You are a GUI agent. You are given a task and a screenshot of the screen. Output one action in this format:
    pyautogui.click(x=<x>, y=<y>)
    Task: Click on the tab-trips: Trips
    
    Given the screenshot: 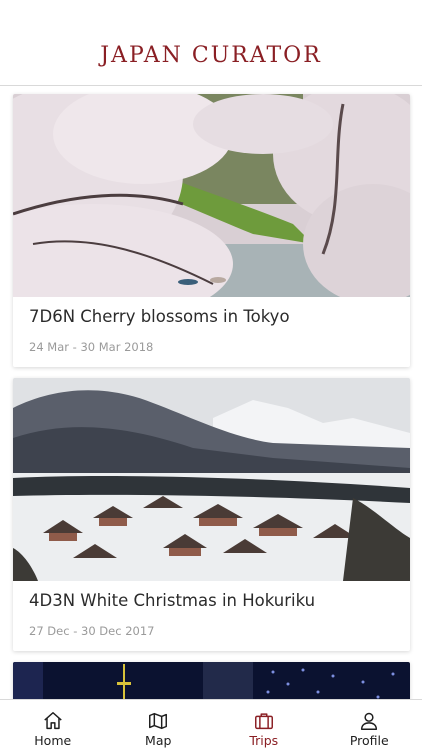 What is the action you would take?
    pyautogui.click(x=264, y=725)
    